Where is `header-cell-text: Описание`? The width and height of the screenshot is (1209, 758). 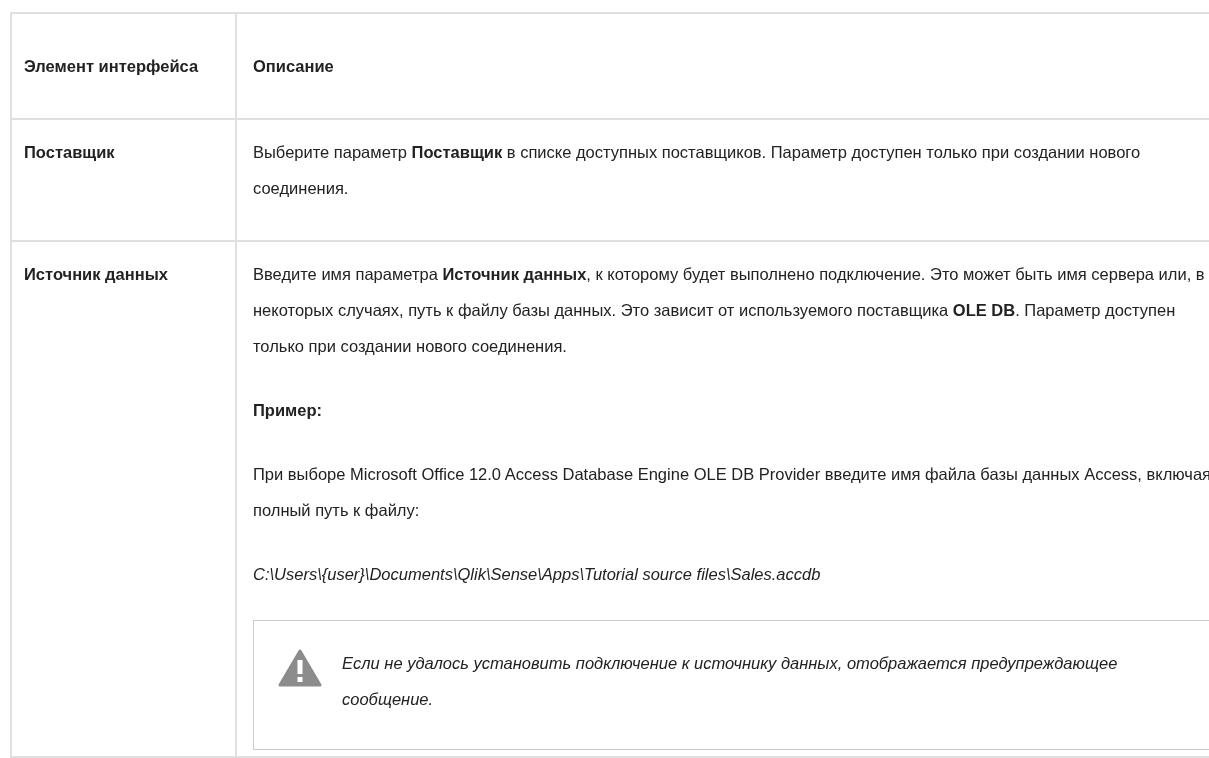 header-cell-text: Описание is located at coordinates (293, 66).